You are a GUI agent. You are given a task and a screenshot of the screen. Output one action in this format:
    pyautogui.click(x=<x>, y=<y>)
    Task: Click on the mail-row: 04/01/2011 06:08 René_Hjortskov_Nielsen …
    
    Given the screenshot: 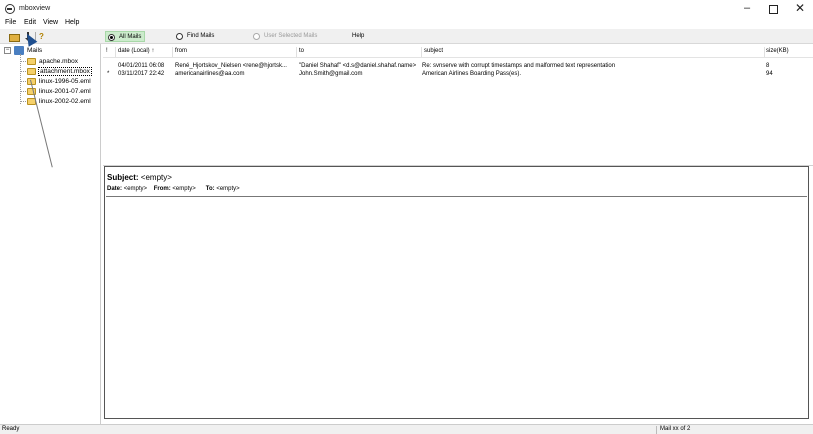 What is the action you would take?
    pyautogui.click(x=458, y=66)
    